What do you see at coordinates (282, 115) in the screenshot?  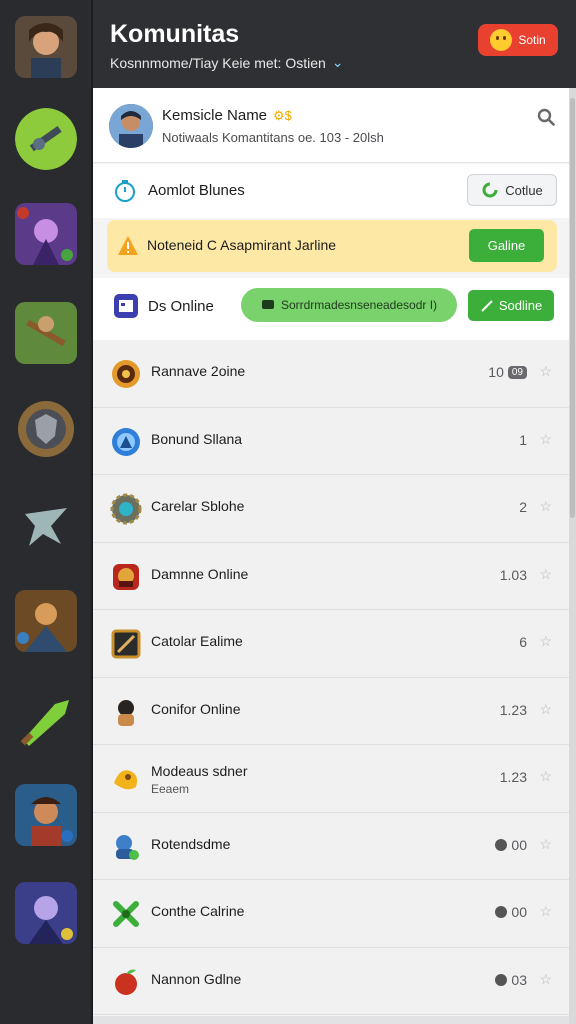 I see `gear-badge-icon: ⚙$` at bounding box center [282, 115].